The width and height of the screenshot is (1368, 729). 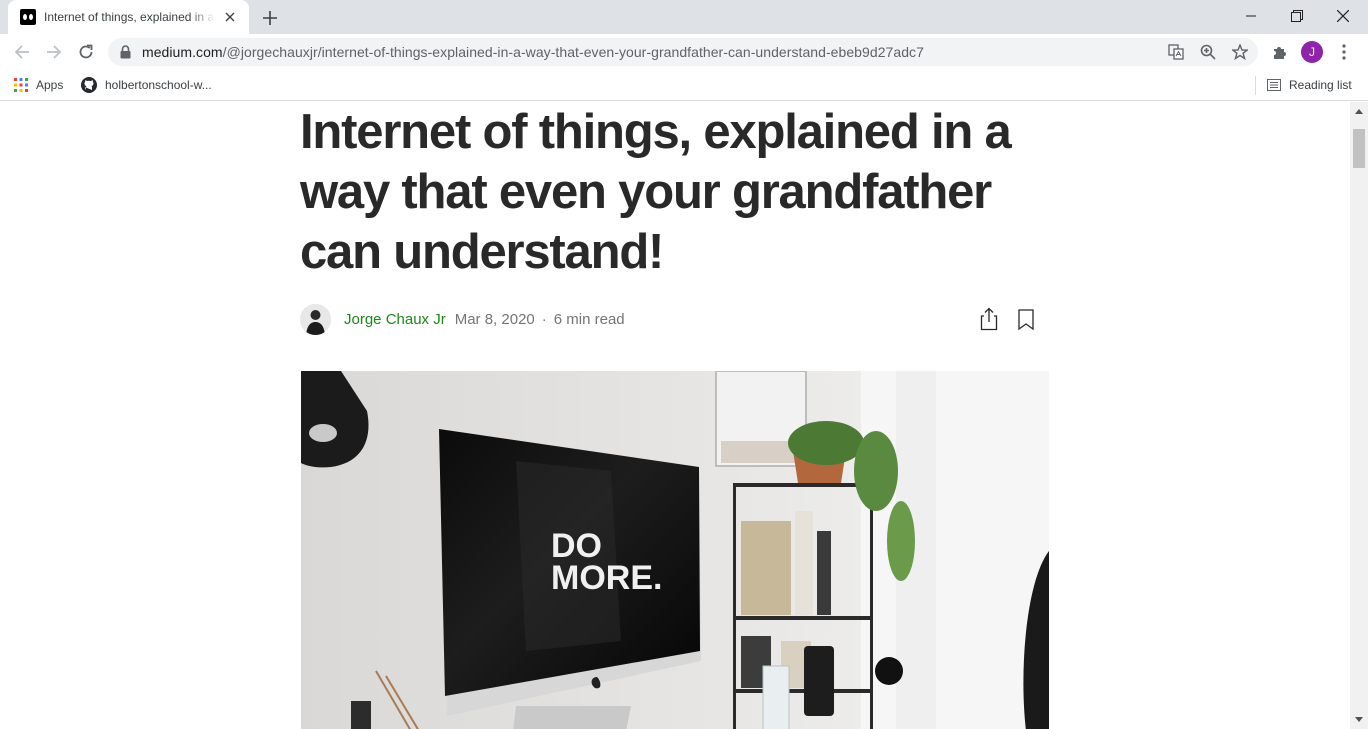 I want to click on minimize-icon, so click(x=1251, y=16).